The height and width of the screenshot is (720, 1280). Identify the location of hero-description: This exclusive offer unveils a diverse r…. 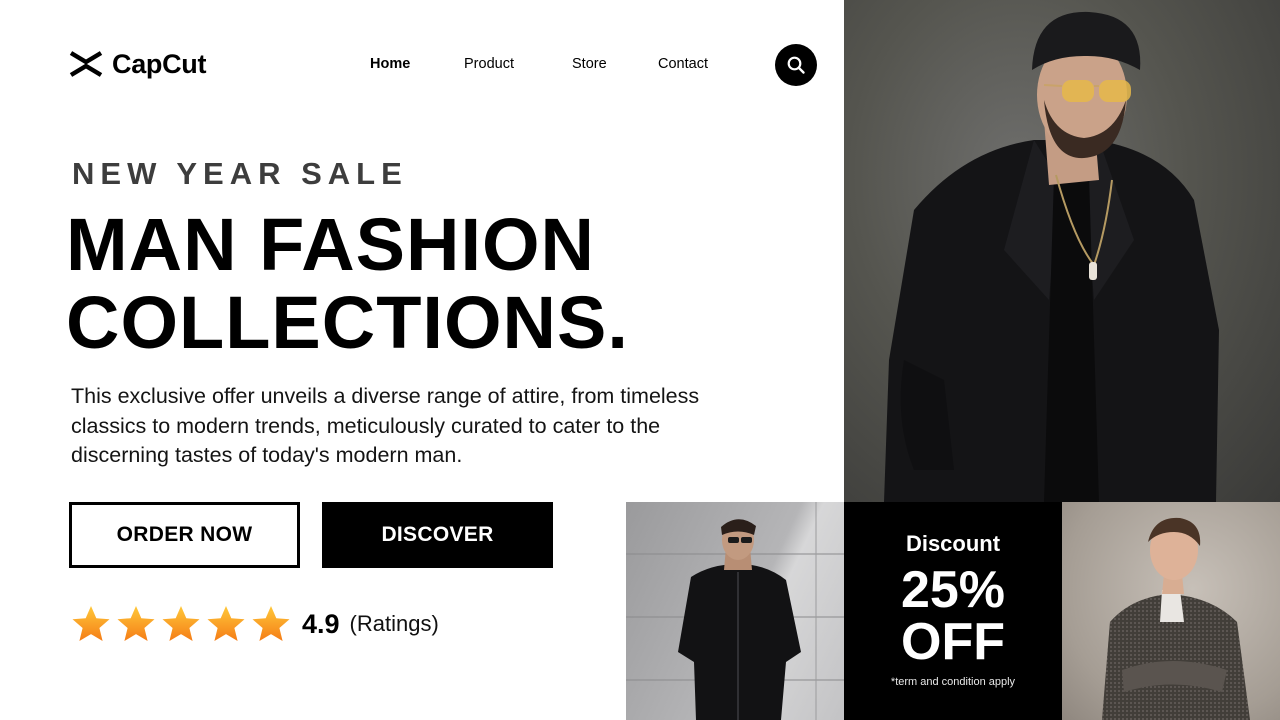
(385, 425).